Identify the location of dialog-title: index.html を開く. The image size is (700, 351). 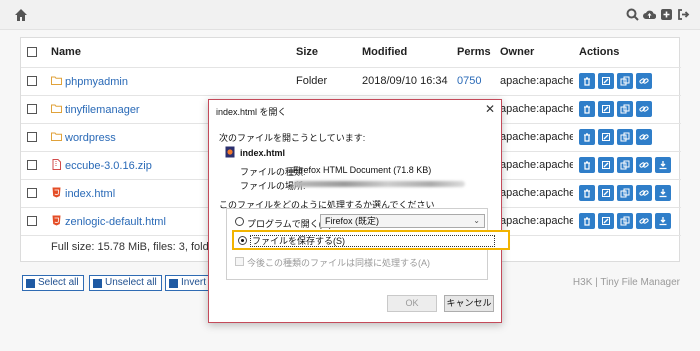
(251, 112).